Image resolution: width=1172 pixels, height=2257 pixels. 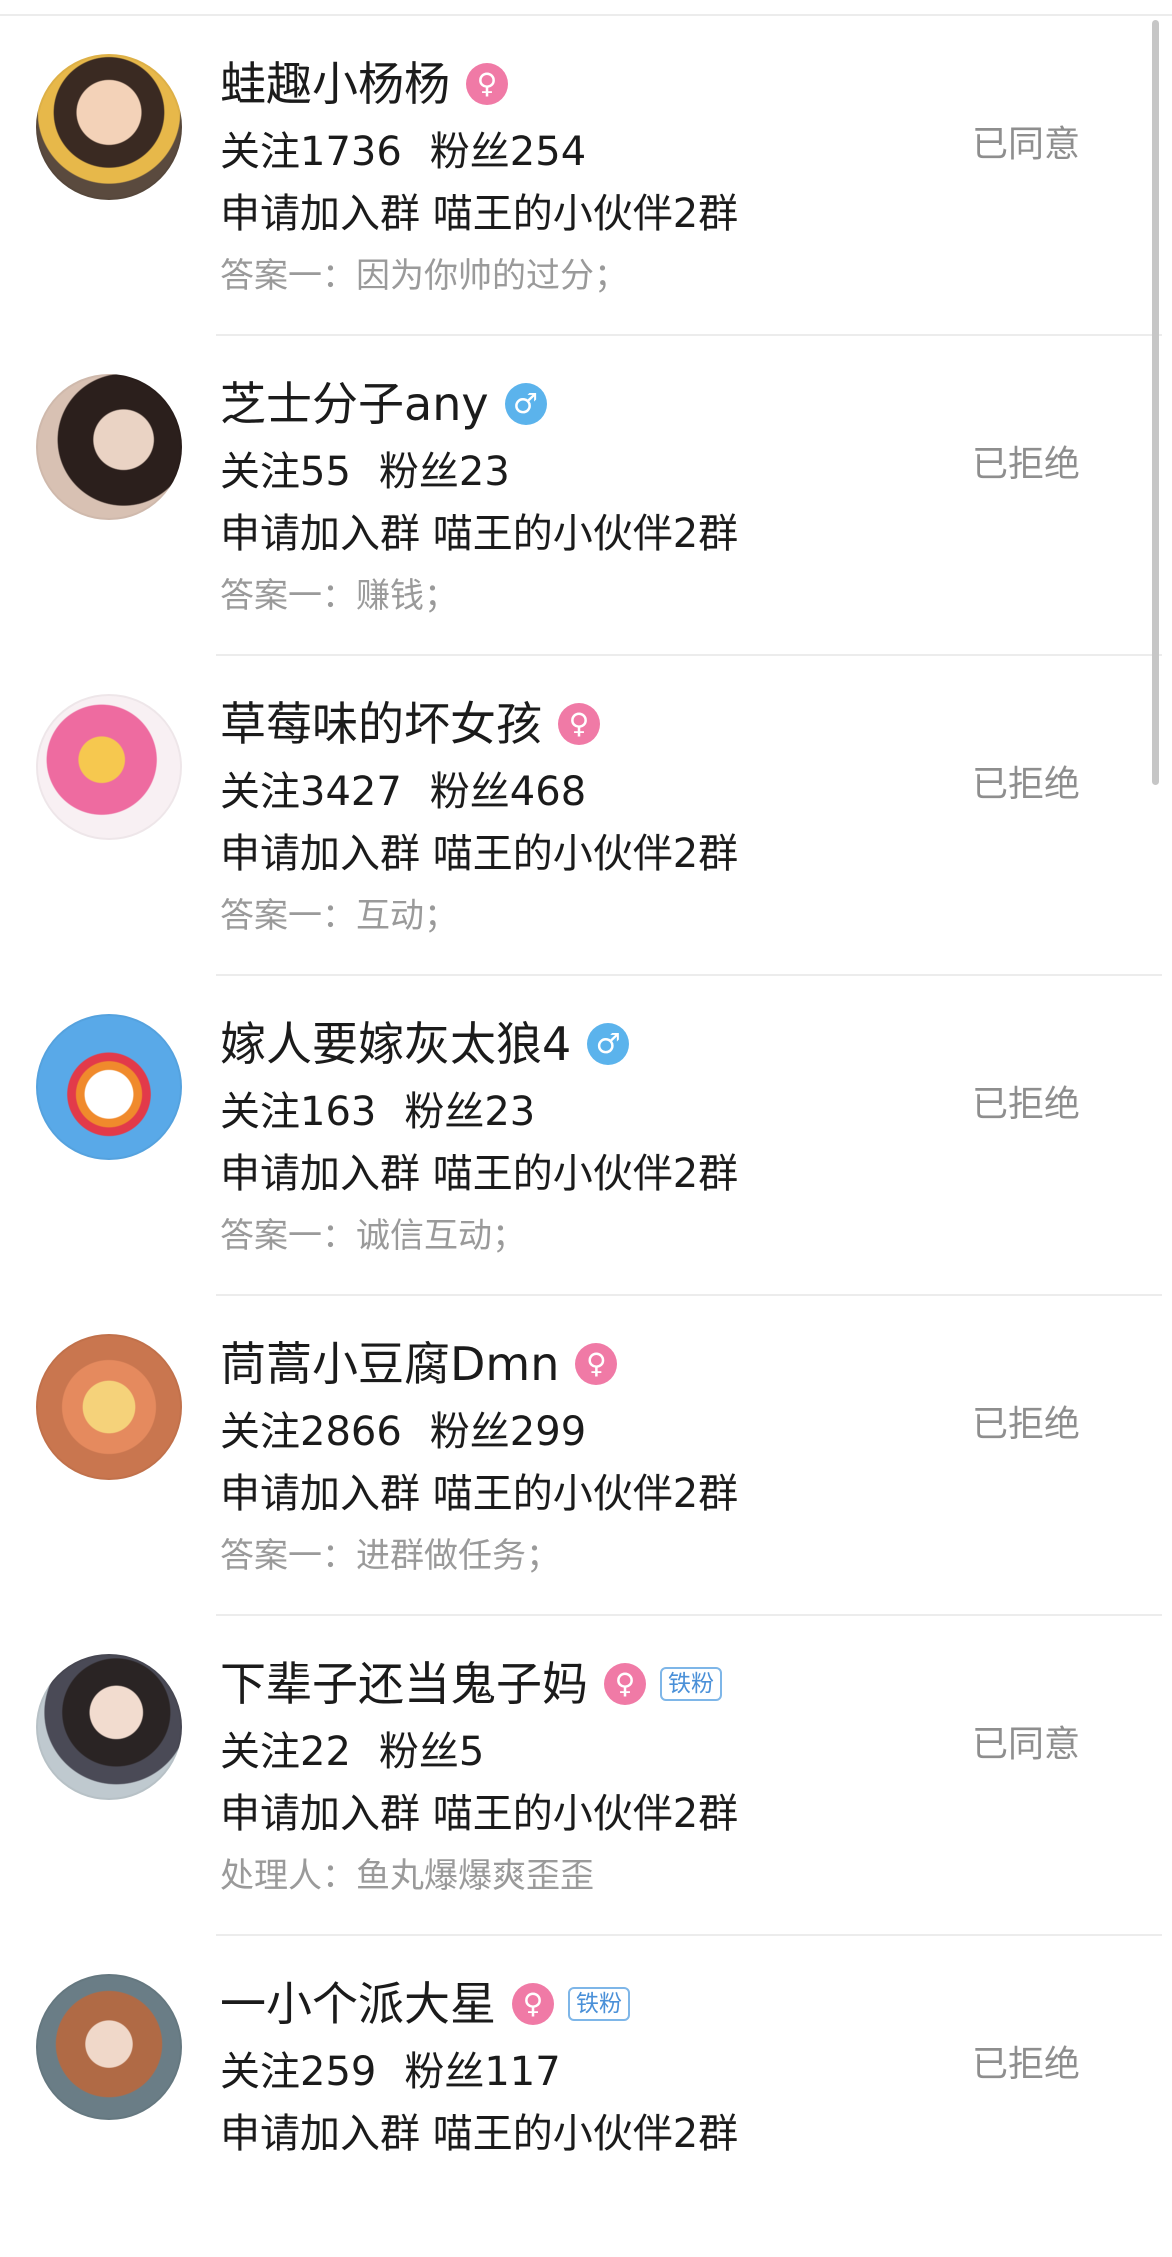 I want to click on user-name: 茼蒿小豆腐Dmn, so click(x=389, y=1364).